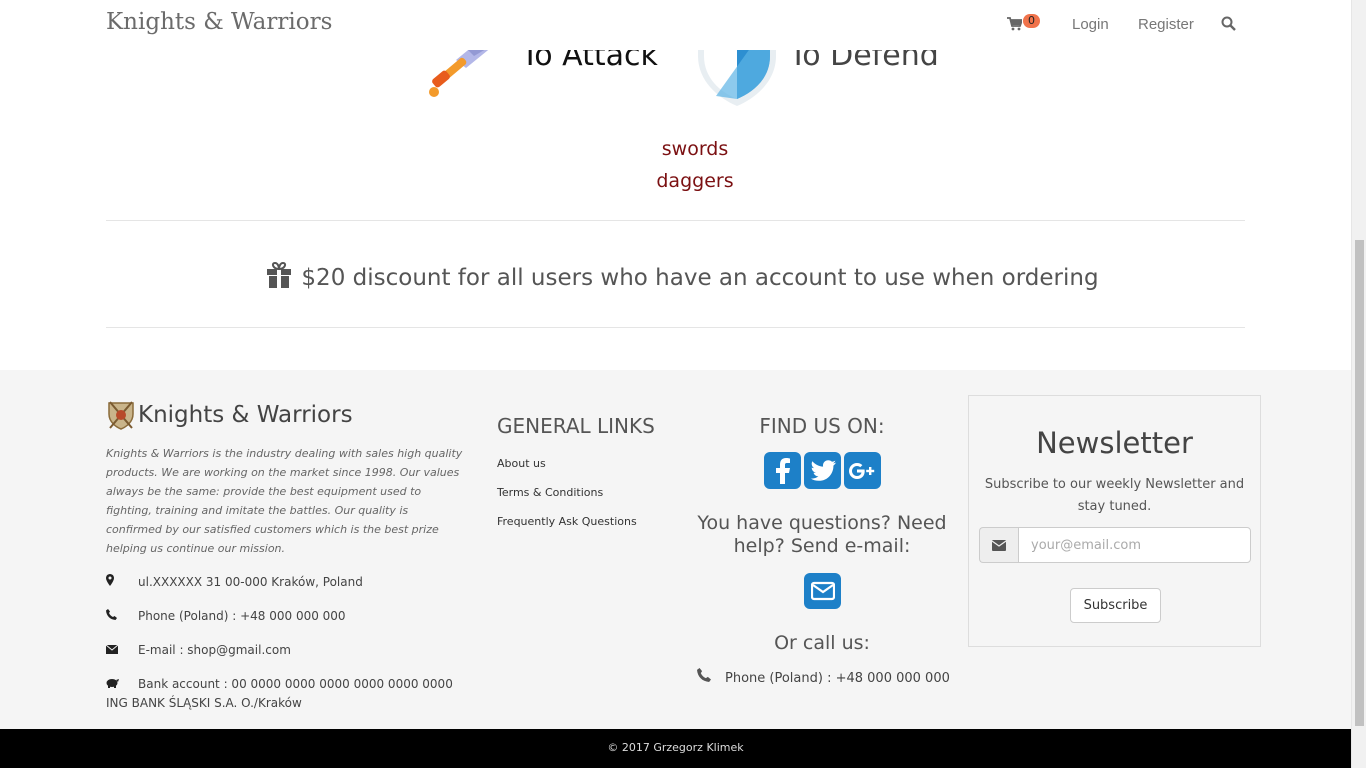 The width and height of the screenshot is (1366, 768). Describe the element at coordinates (822, 643) in the screenshot. I see `call-us-title: Or call us:` at that location.